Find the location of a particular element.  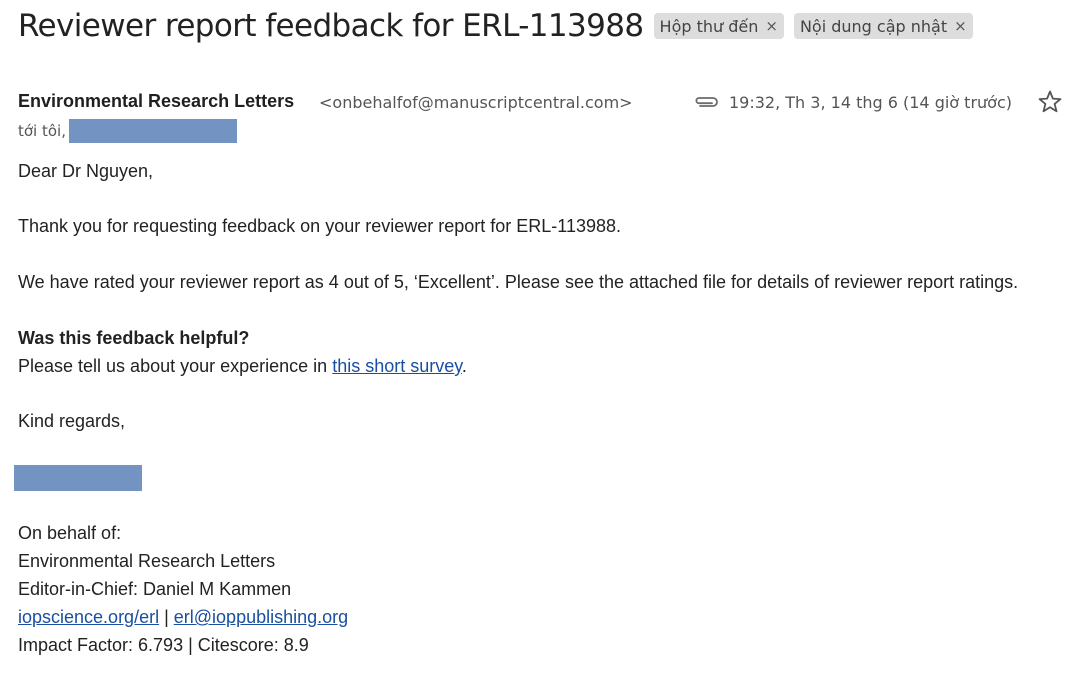

survey-link: this short survey is located at coordinates (397, 366).